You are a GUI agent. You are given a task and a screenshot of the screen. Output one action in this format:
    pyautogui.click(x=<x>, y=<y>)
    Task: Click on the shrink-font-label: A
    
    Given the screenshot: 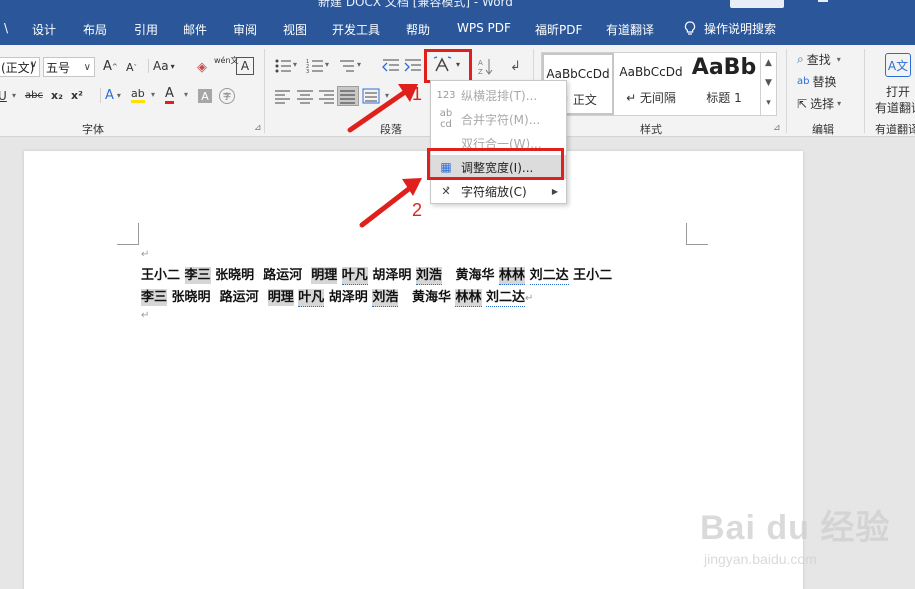 What is the action you would take?
    pyautogui.click(x=130, y=67)
    